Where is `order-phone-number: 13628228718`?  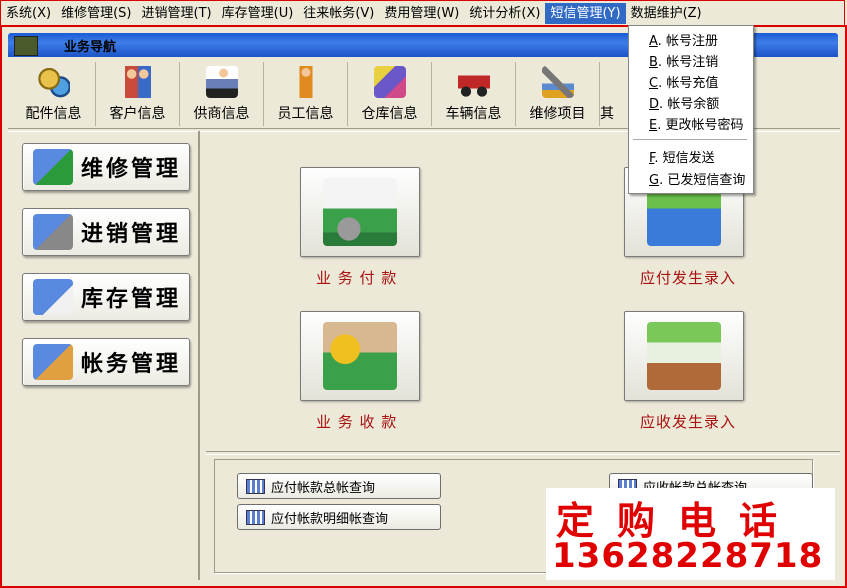
order-phone-number: 13628228718 is located at coordinates (688, 556).